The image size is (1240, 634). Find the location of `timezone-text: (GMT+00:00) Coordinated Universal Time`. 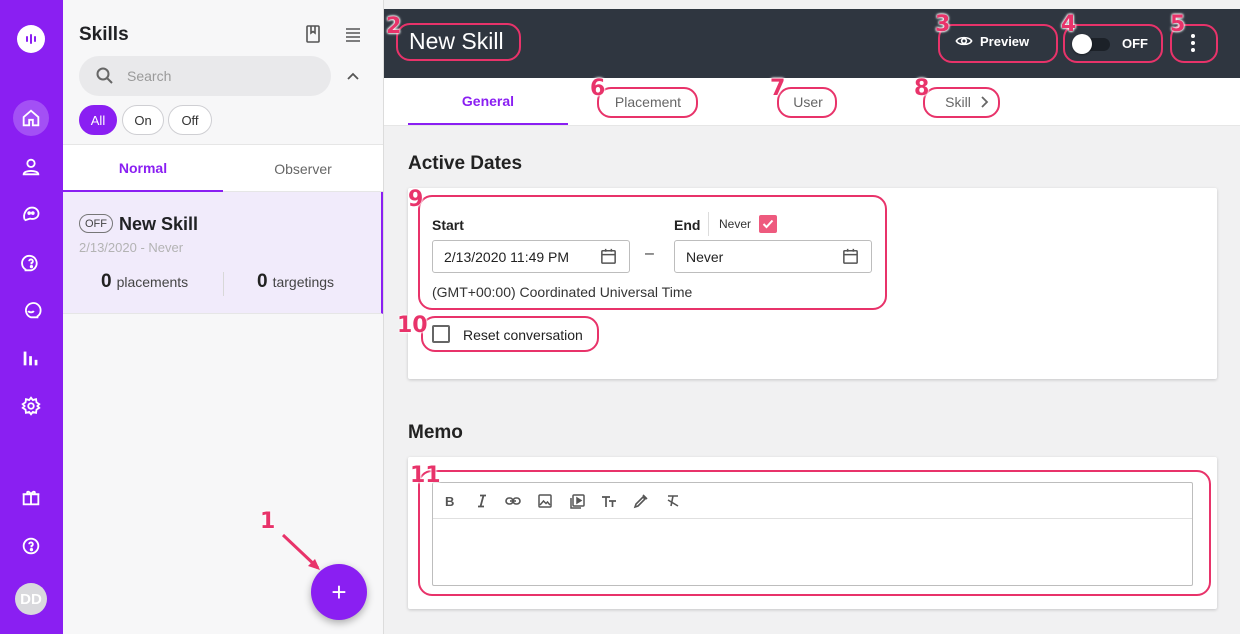

timezone-text: (GMT+00:00) Coordinated Universal Time is located at coordinates (562, 292).